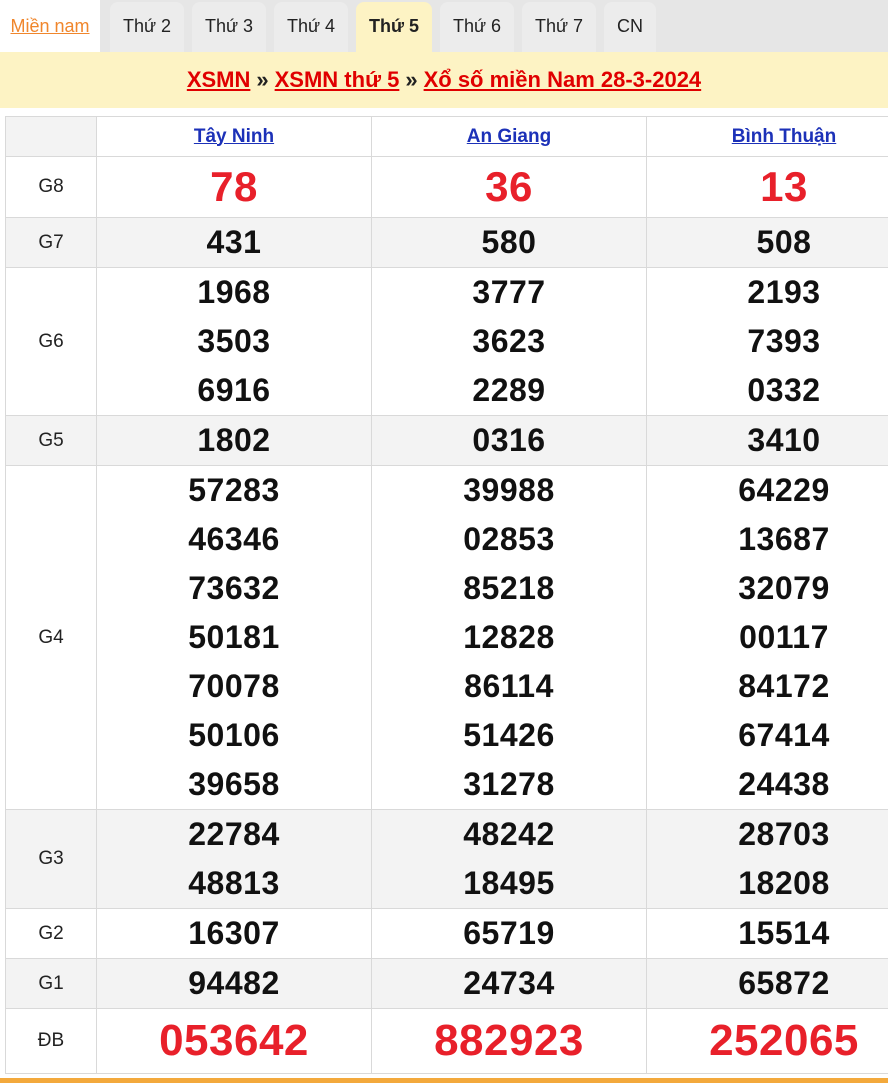 The width and height of the screenshot is (888, 1083). What do you see at coordinates (51, 933) in the screenshot?
I see `prize-label: G2` at bounding box center [51, 933].